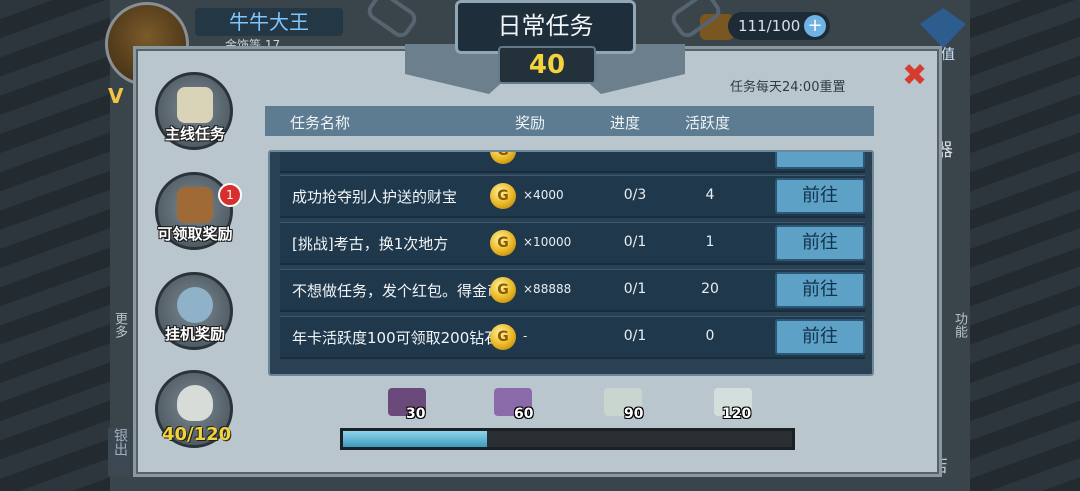 The height and width of the screenshot is (491, 1080). Describe the element at coordinates (710, 242) in the screenshot. I see `task-activity: 1` at that location.